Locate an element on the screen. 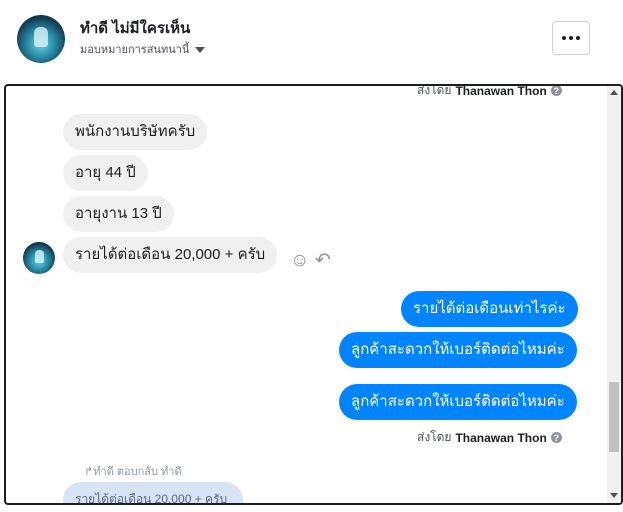  assign-conversation-button: มอบหมายการสนทนานี้ is located at coordinates (143, 49).